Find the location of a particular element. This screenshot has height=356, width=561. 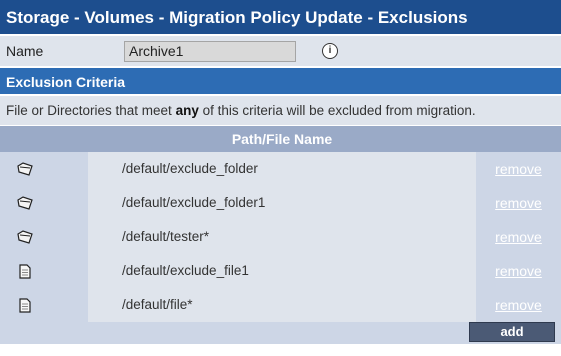

name-label: Name is located at coordinates (25, 51).